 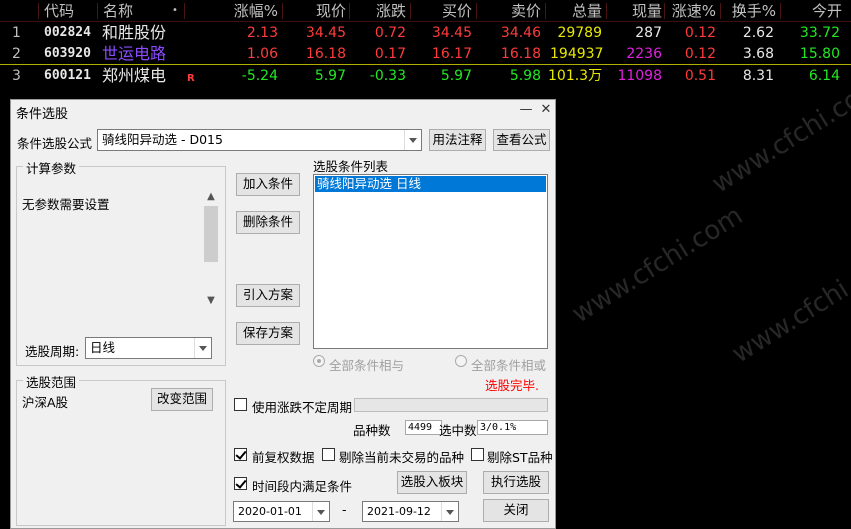 I want to click on save-plan-button: 保存方案, so click(x=268, y=333).